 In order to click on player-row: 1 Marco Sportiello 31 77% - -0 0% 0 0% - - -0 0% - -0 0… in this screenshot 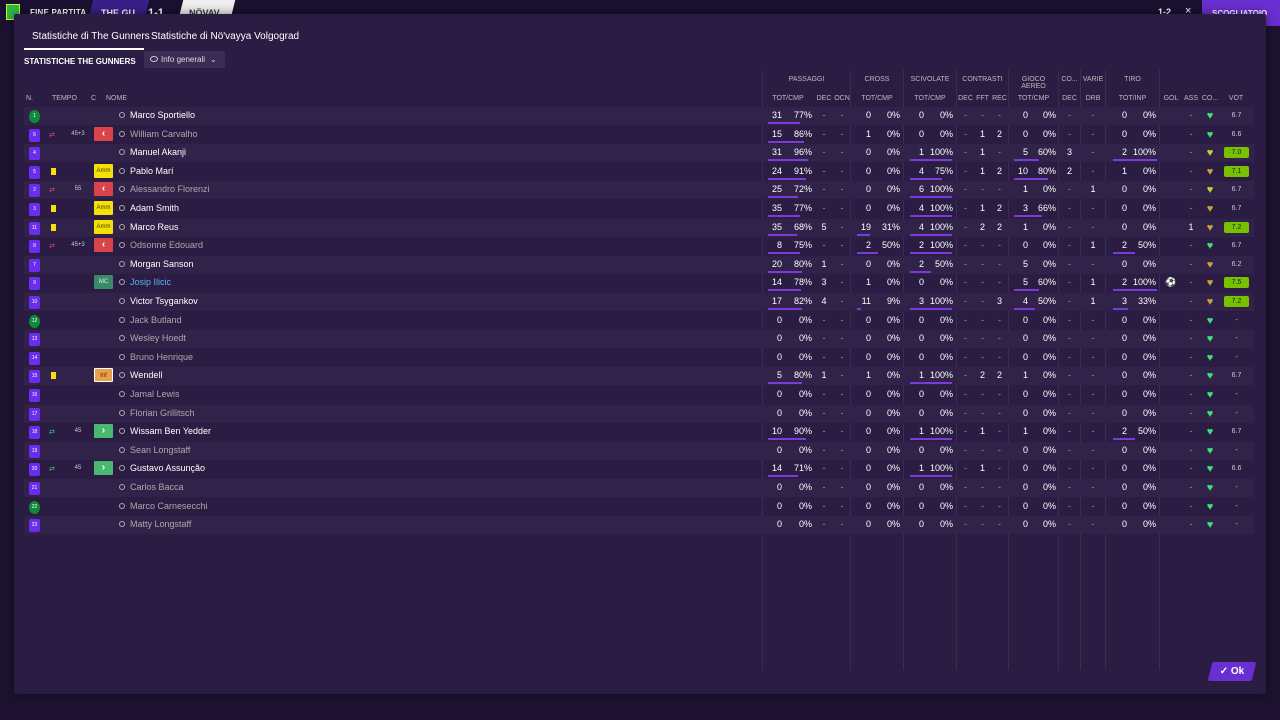, I will do `click(639, 116)`.